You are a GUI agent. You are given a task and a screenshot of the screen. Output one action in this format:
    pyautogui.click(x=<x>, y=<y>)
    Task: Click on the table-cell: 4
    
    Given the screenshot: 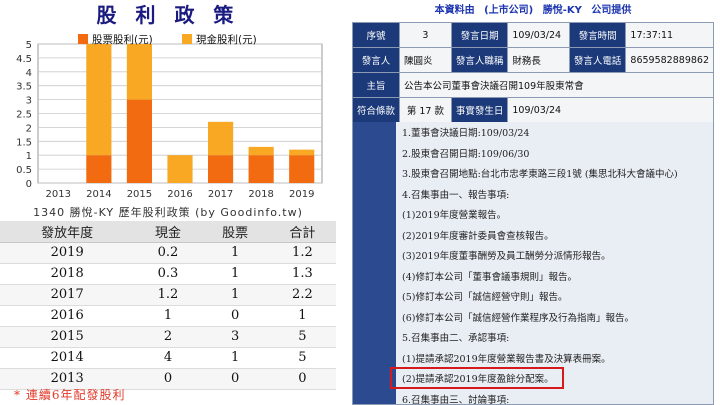 What is the action you would take?
    pyautogui.click(x=168, y=358)
    